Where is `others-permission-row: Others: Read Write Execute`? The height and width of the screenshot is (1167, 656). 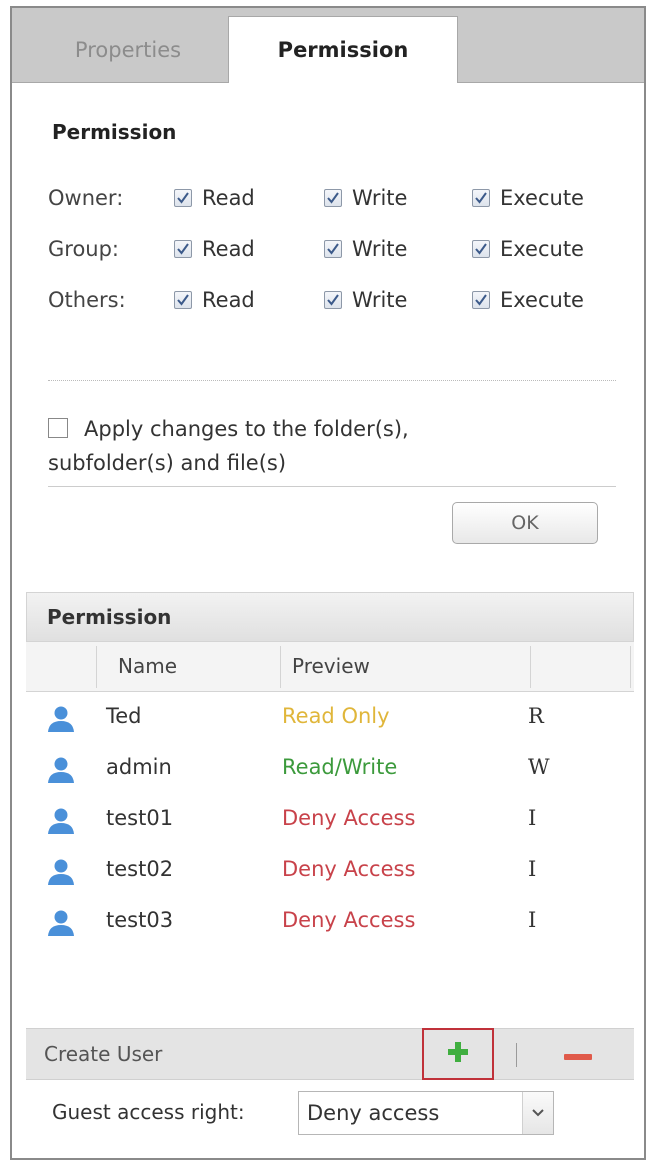
others-permission-row: Others: Read Write Execute is located at coordinates (338, 303).